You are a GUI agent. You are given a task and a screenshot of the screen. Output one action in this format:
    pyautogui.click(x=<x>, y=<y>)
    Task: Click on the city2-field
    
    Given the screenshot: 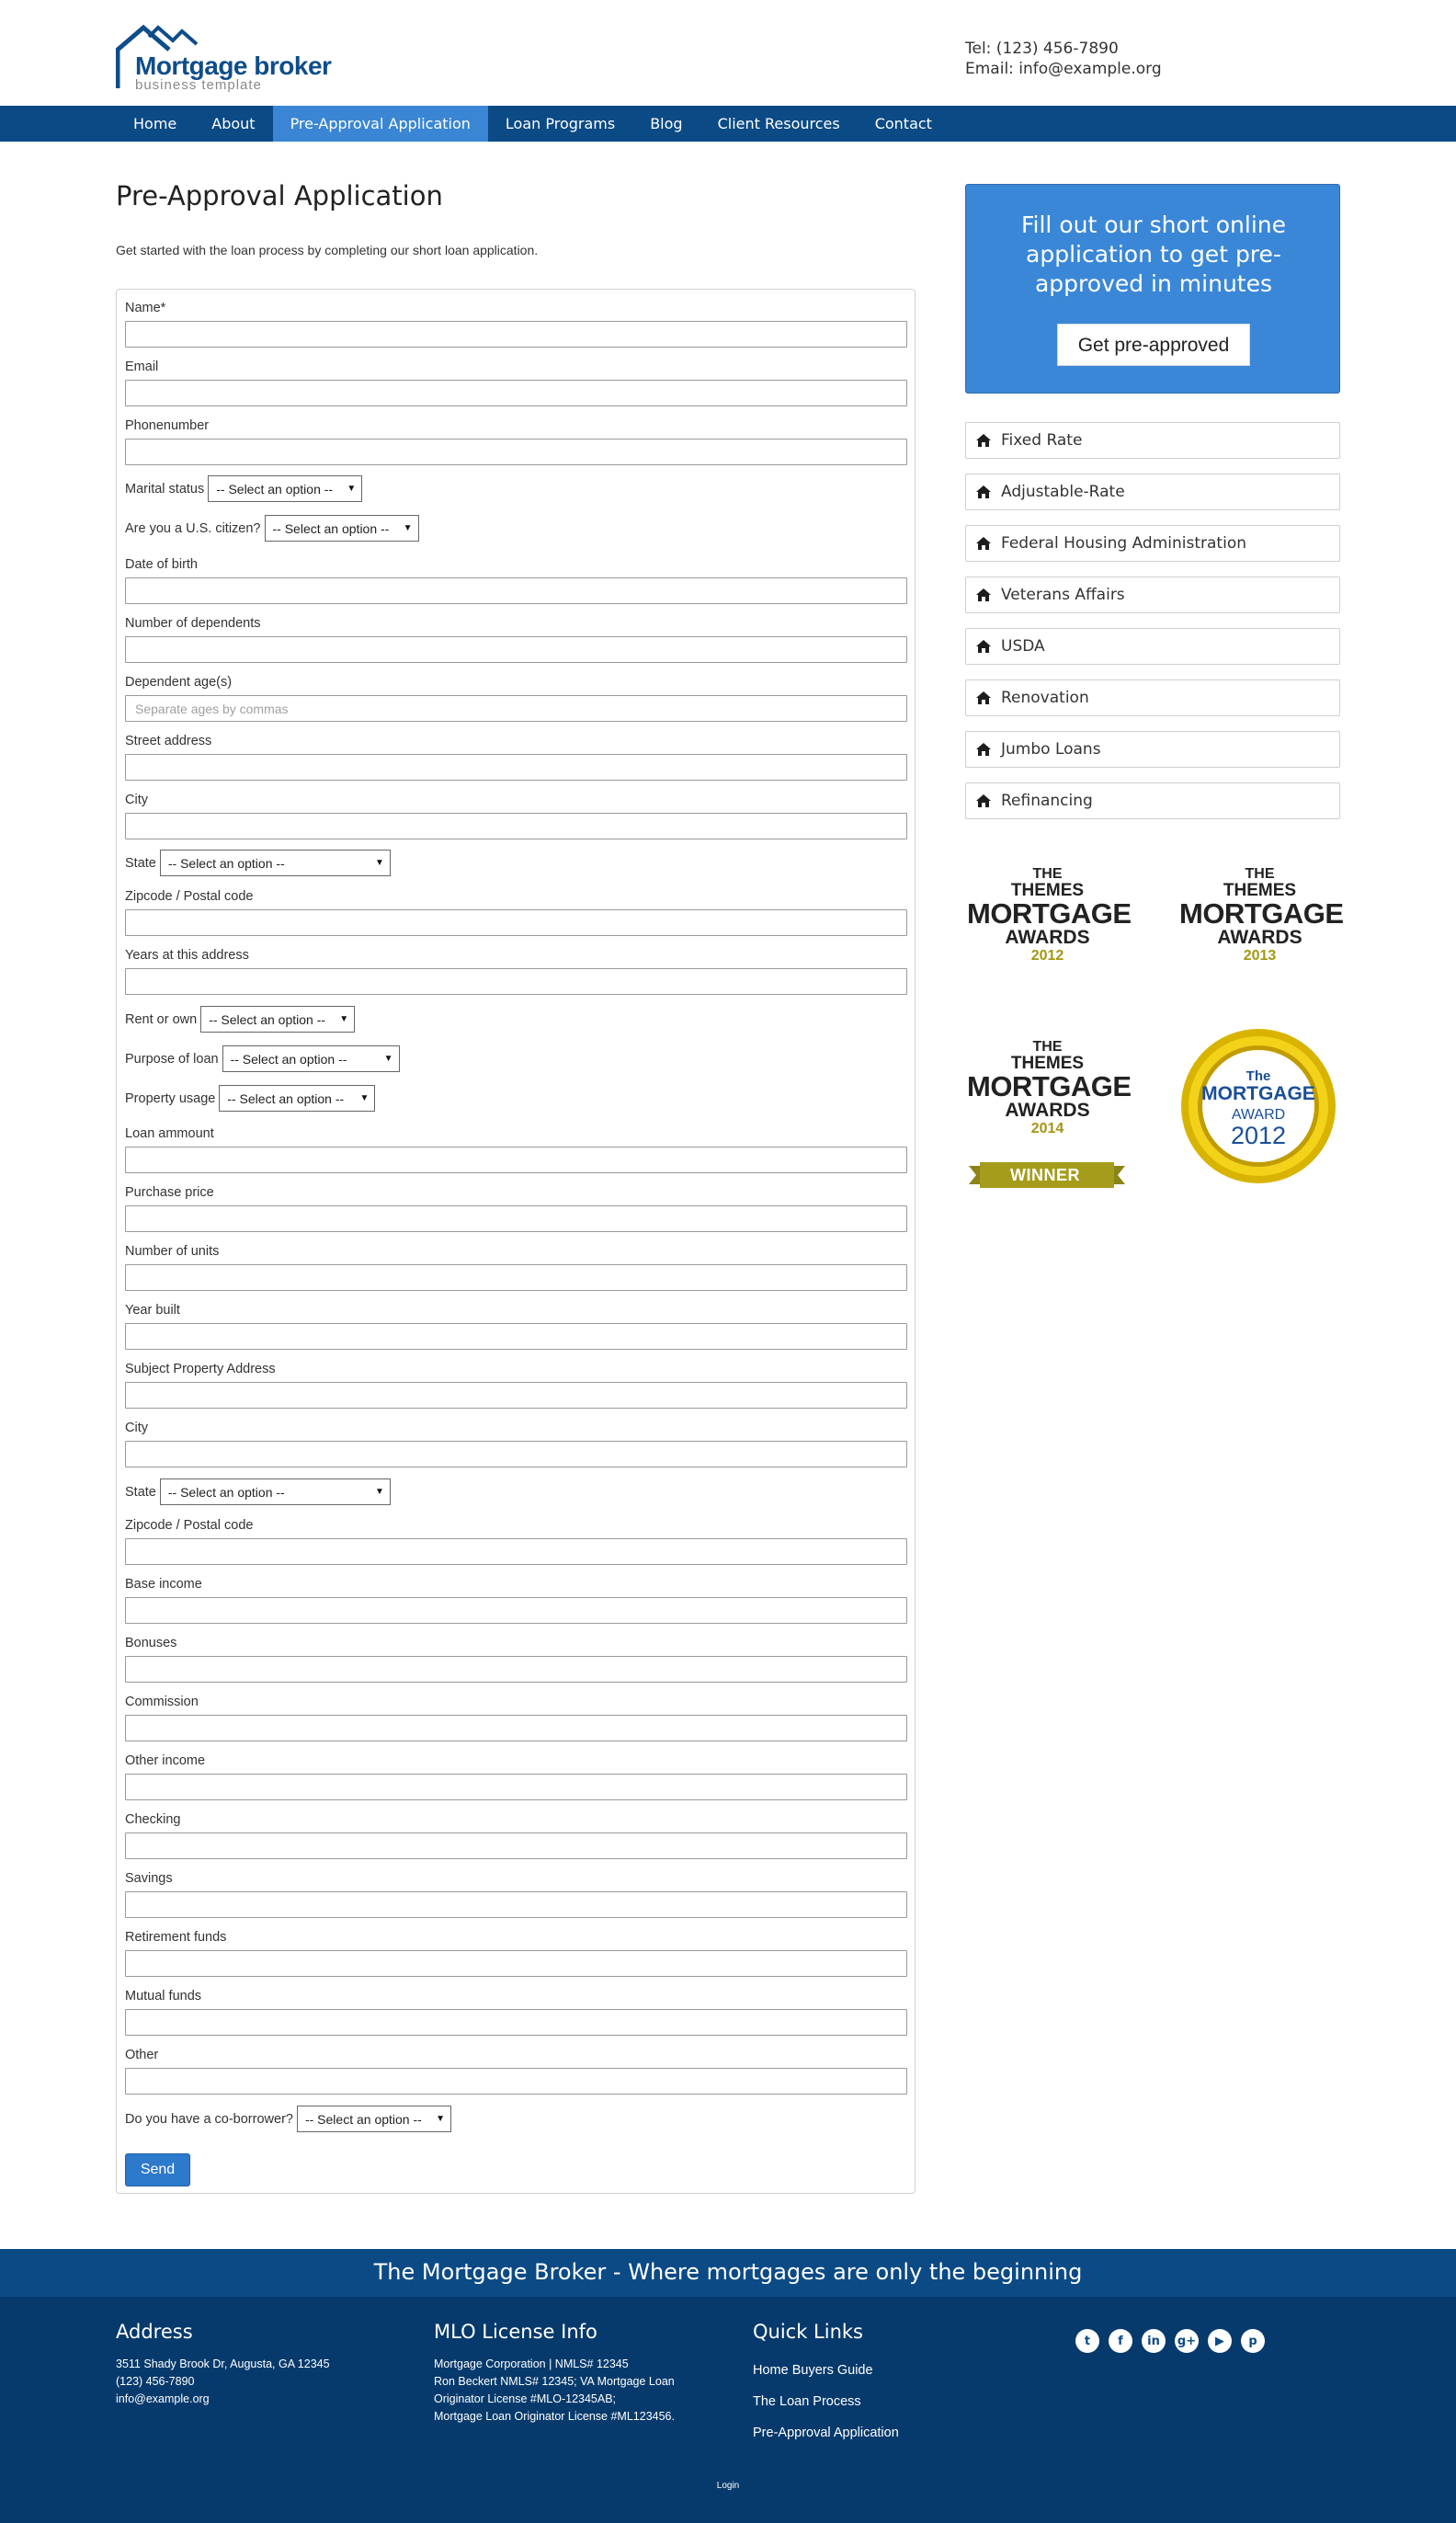 What is the action you would take?
    pyautogui.click(x=516, y=1454)
    